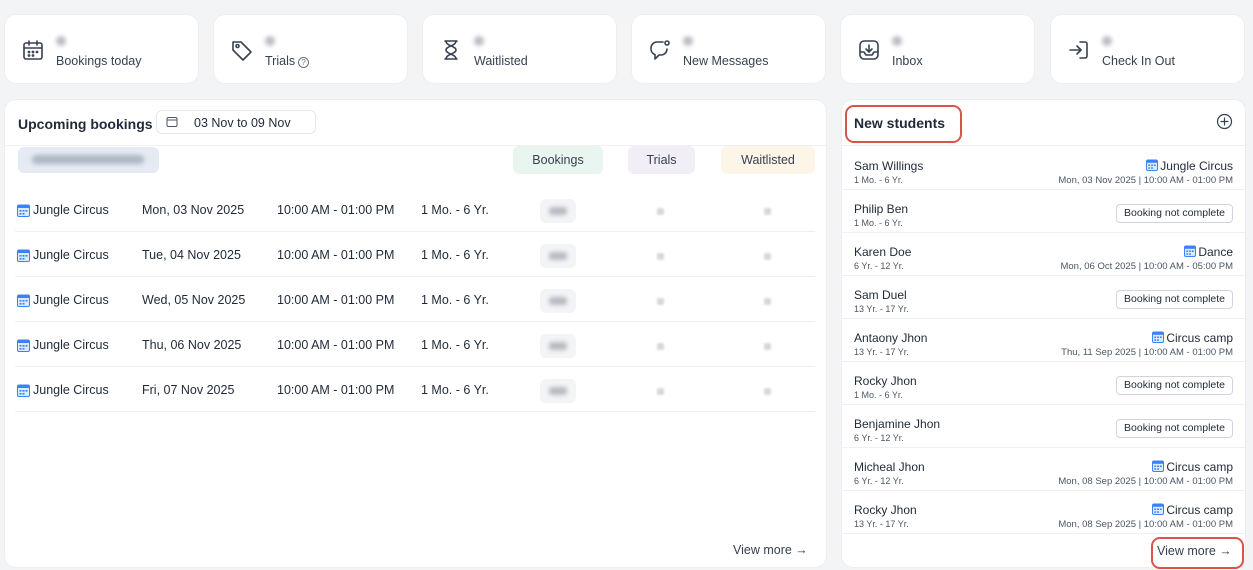  What do you see at coordinates (280, 61) in the screenshot?
I see `stat-label-text: Trials` at bounding box center [280, 61].